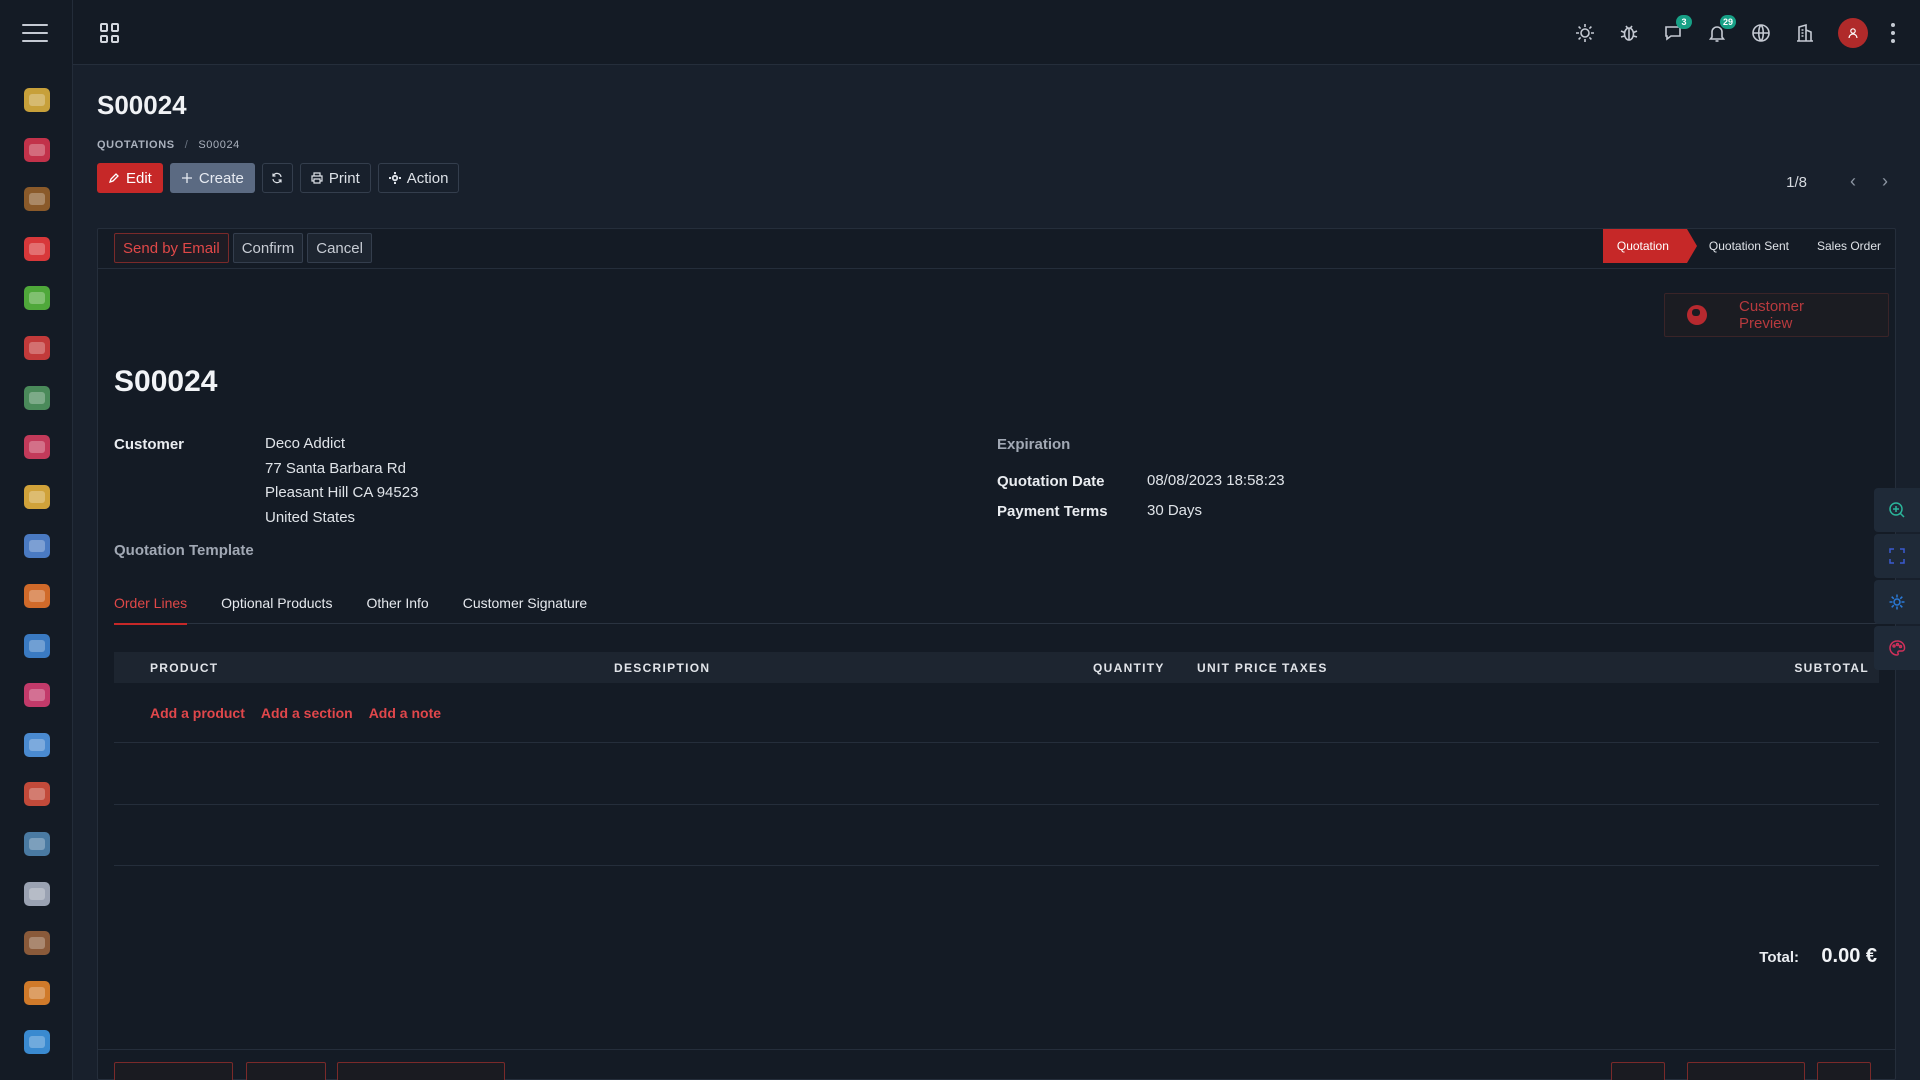 Image resolution: width=1920 pixels, height=1080 pixels. What do you see at coordinates (1897, 556) in the screenshot?
I see `expand-icon` at bounding box center [1897, 556].